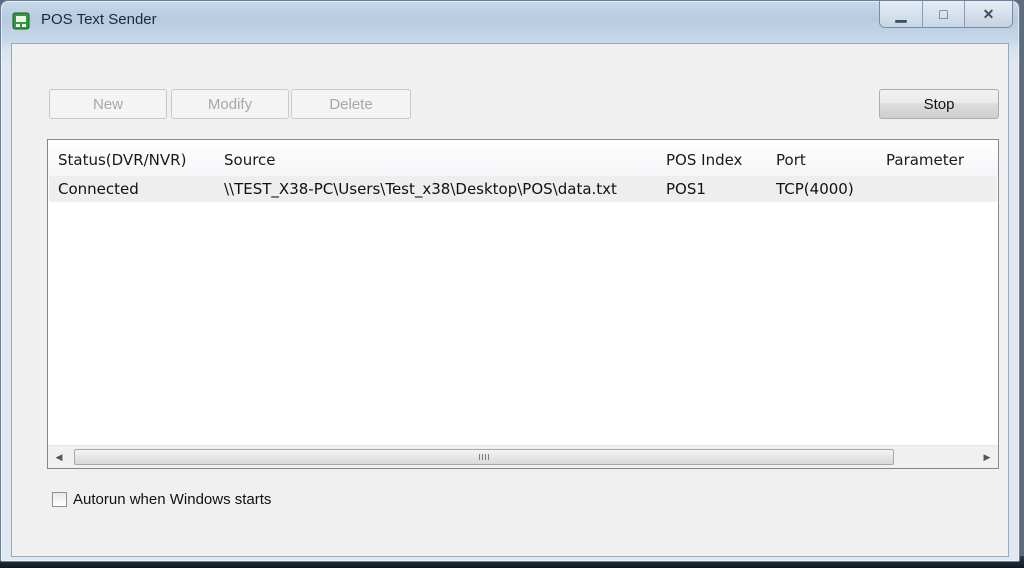 This screenshot has width=1024, height=568. Describe the element at coordinates (925, 160) in the screenshot. I see `column-header-parameter: Parameter` at that location.